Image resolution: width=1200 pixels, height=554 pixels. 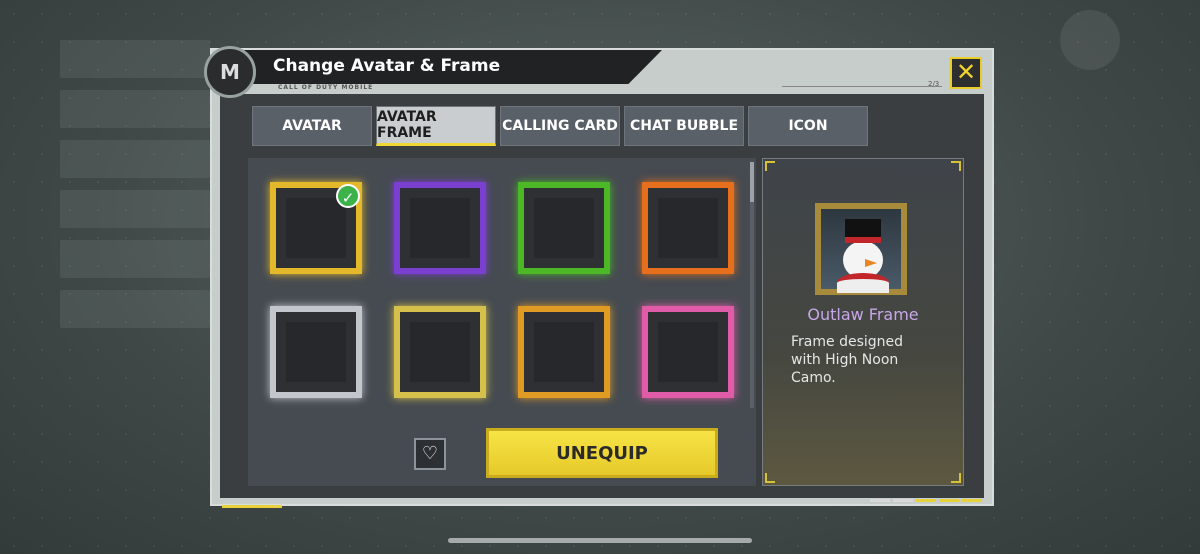 I want to click on heart-icon: ♡, so click(x=430, y=453).